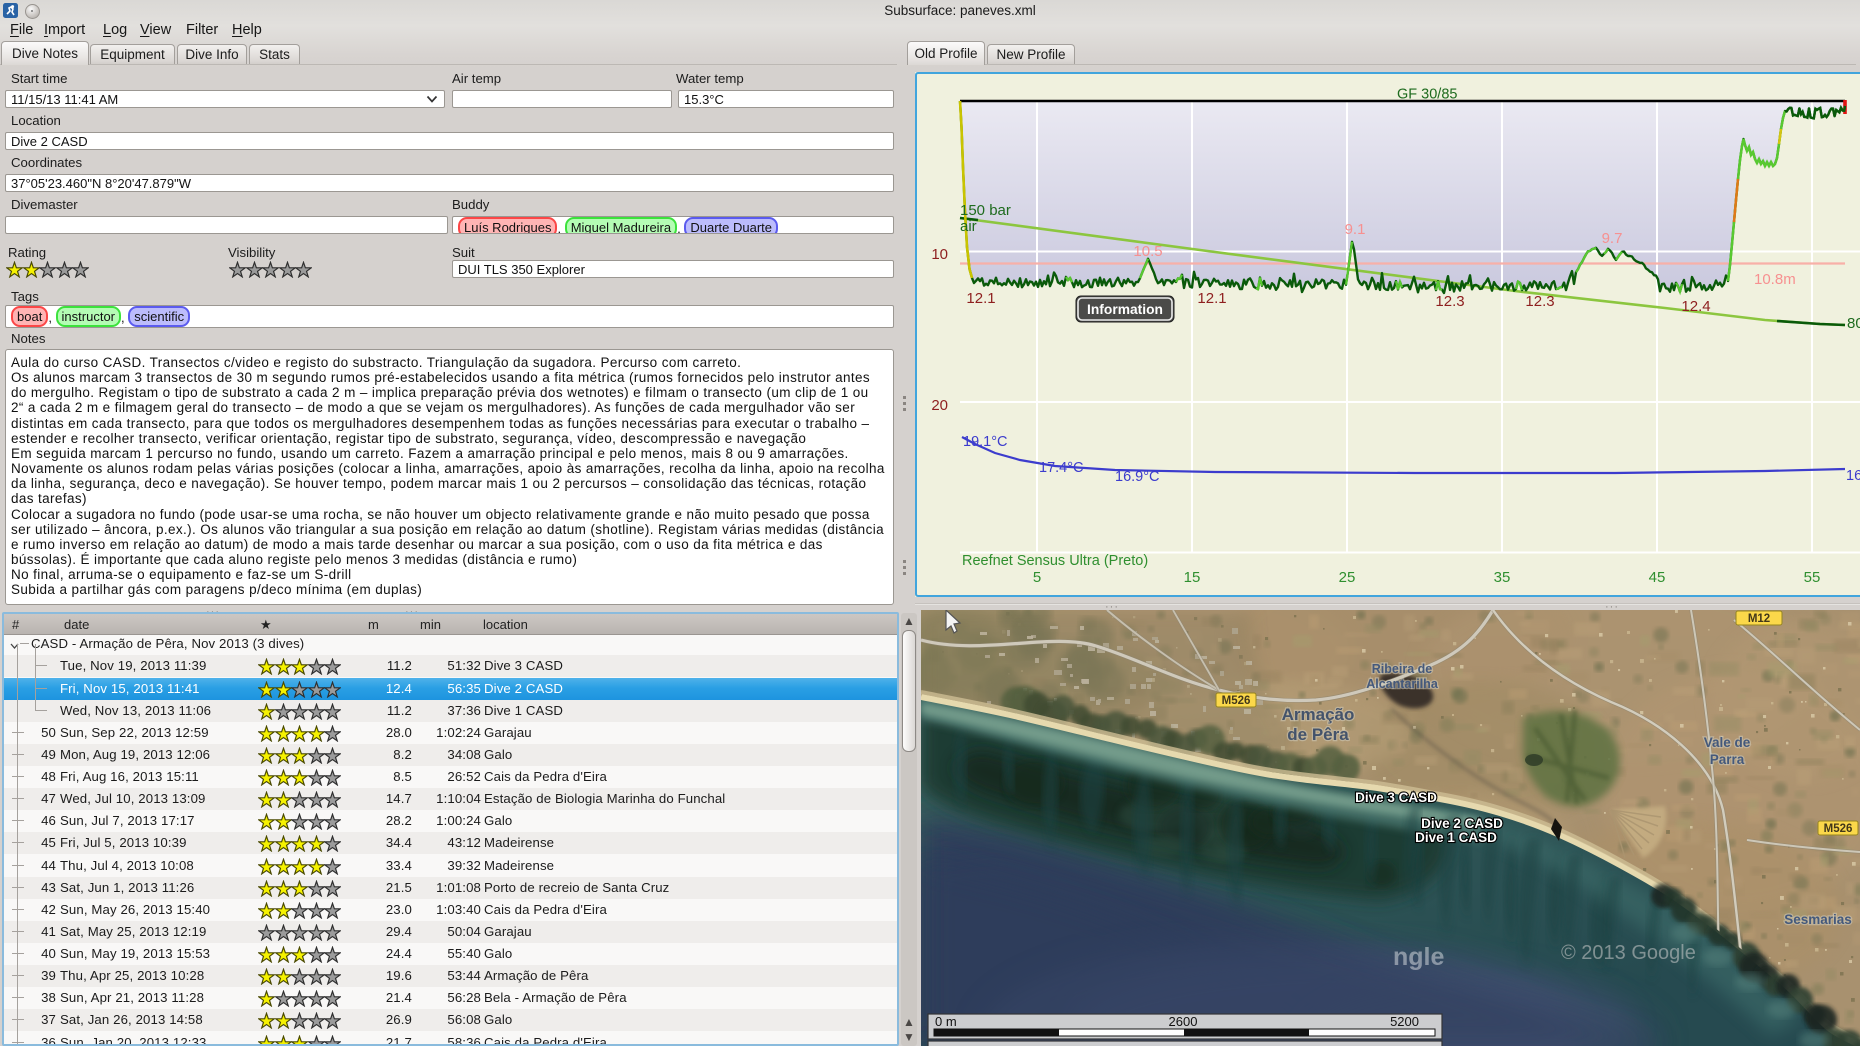 The image size is (1860, 1046). What do you see at coordinates (1396, 797) in the screenshot?
I see `svg-text: Dive 3 CASD` at bounding box center [1396, 797].